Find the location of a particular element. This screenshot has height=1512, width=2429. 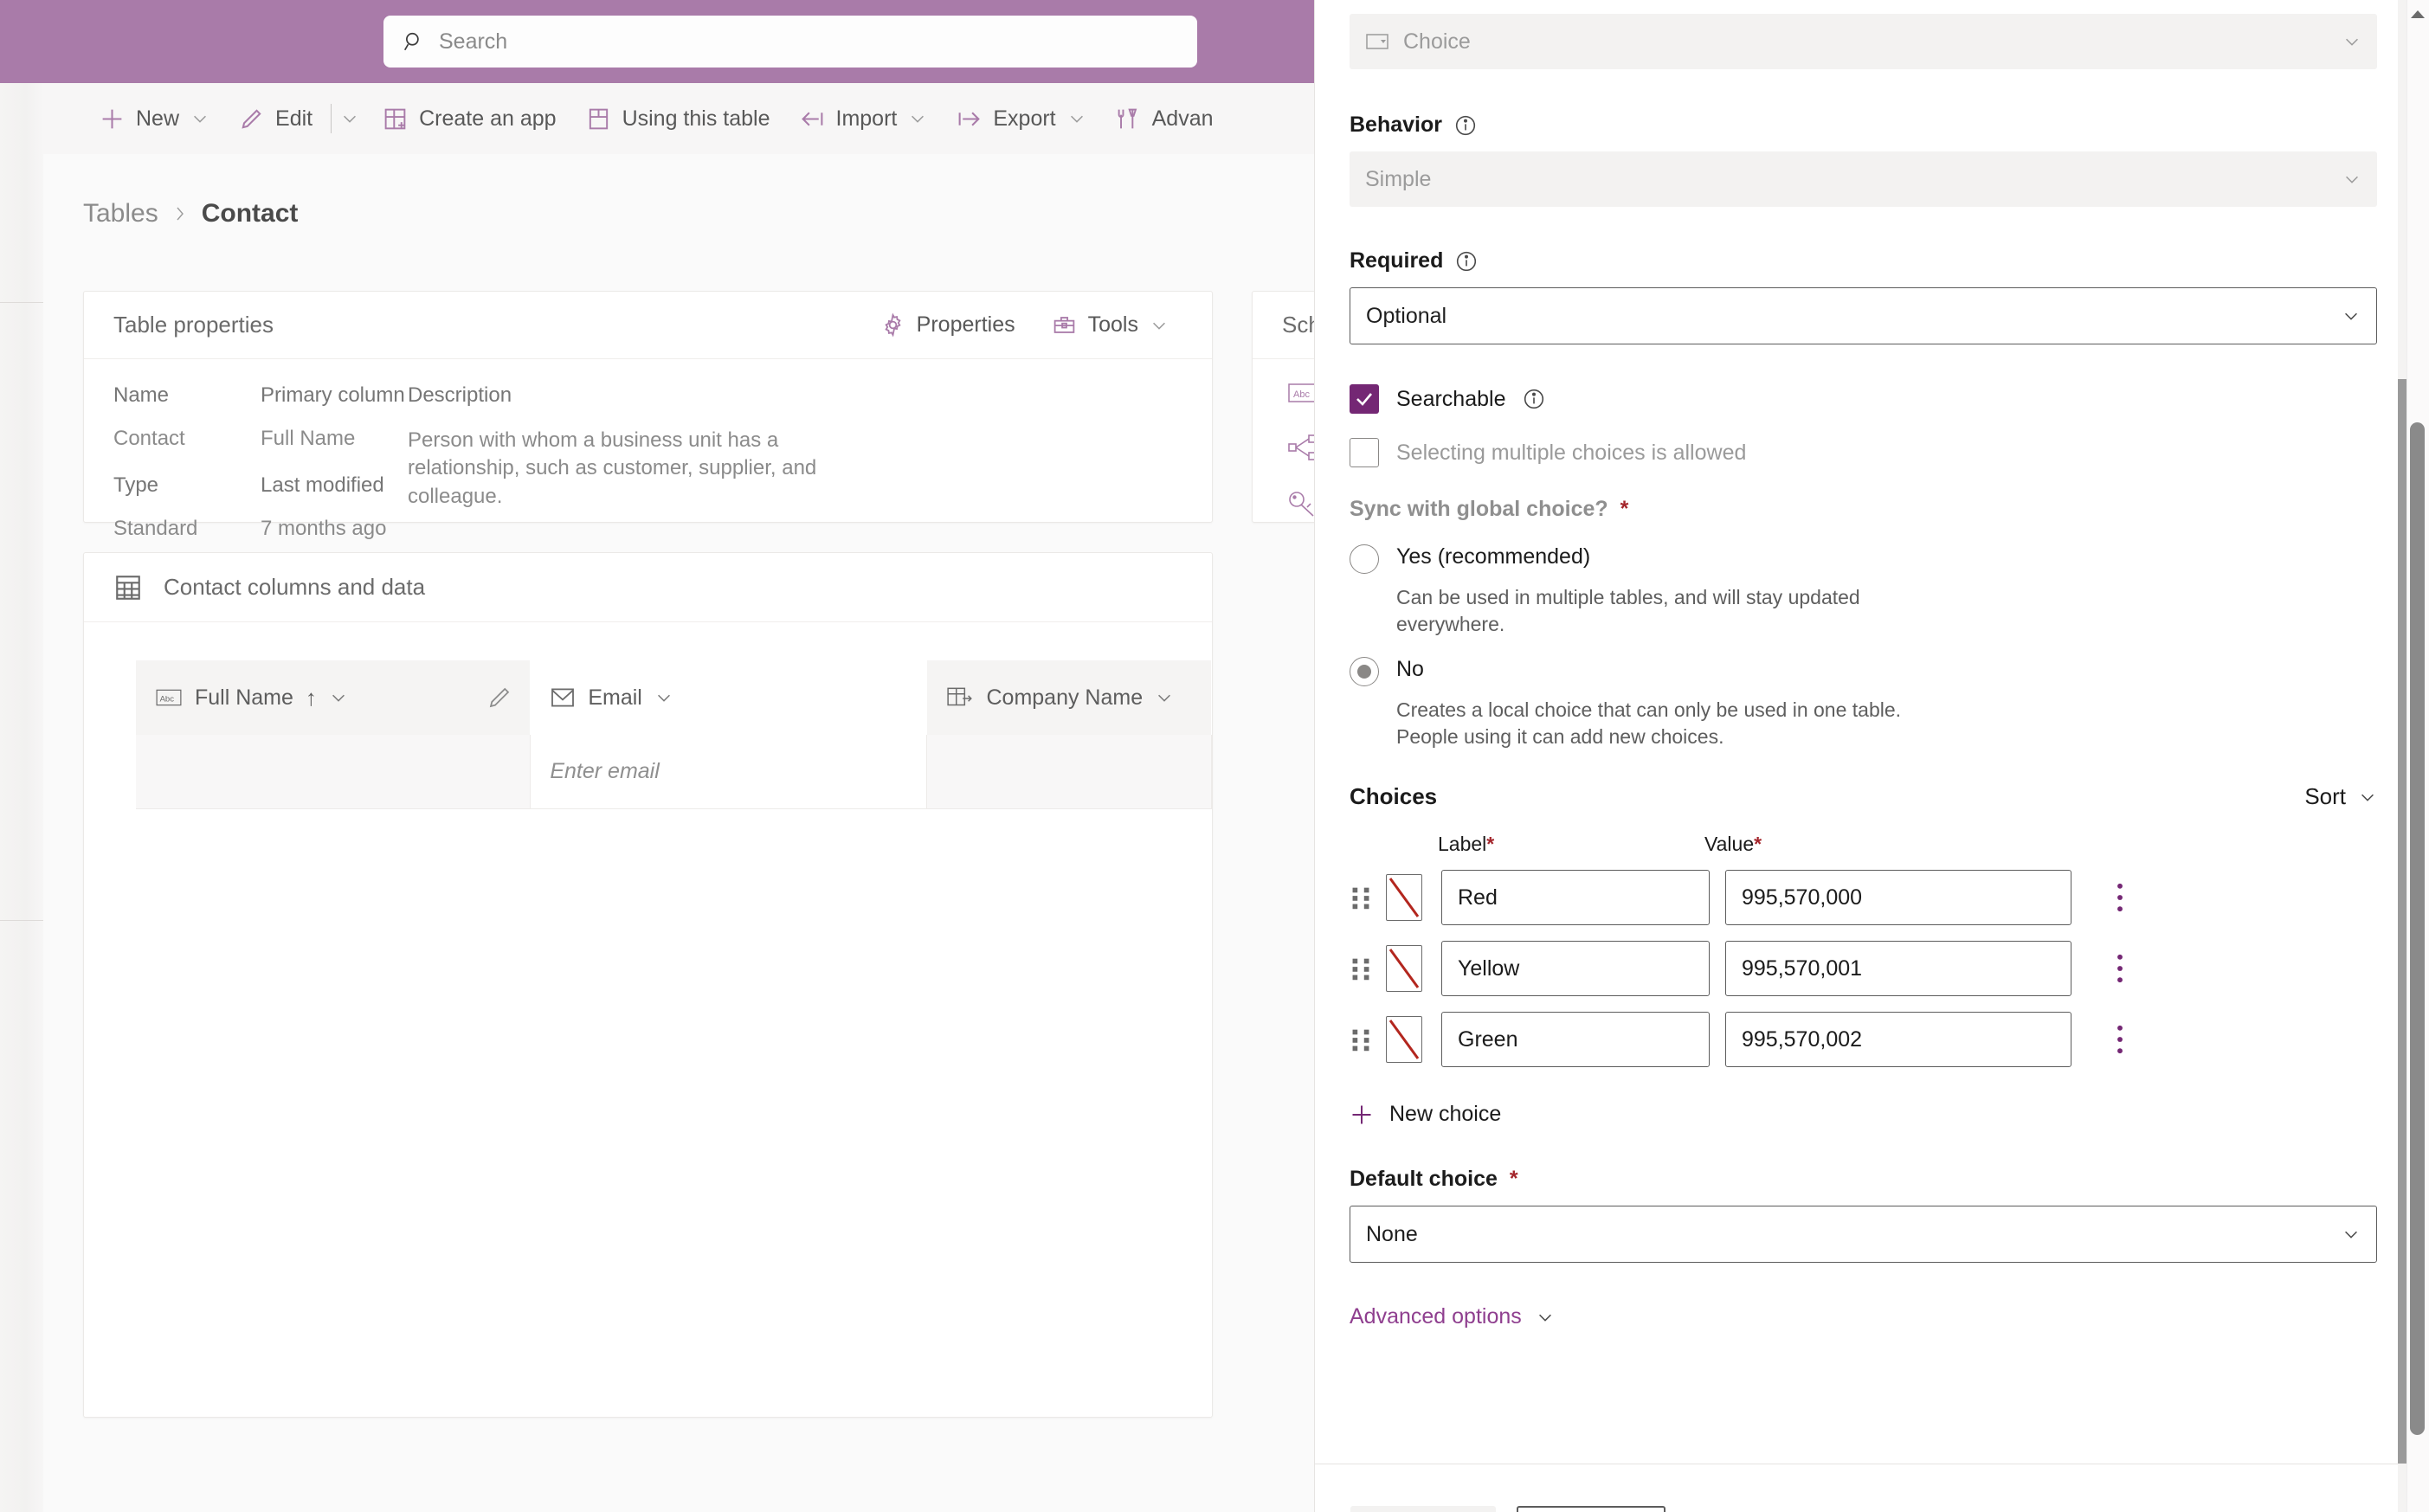

choice-value-input: 995,570,001 is located at coordinates (1898, 969).